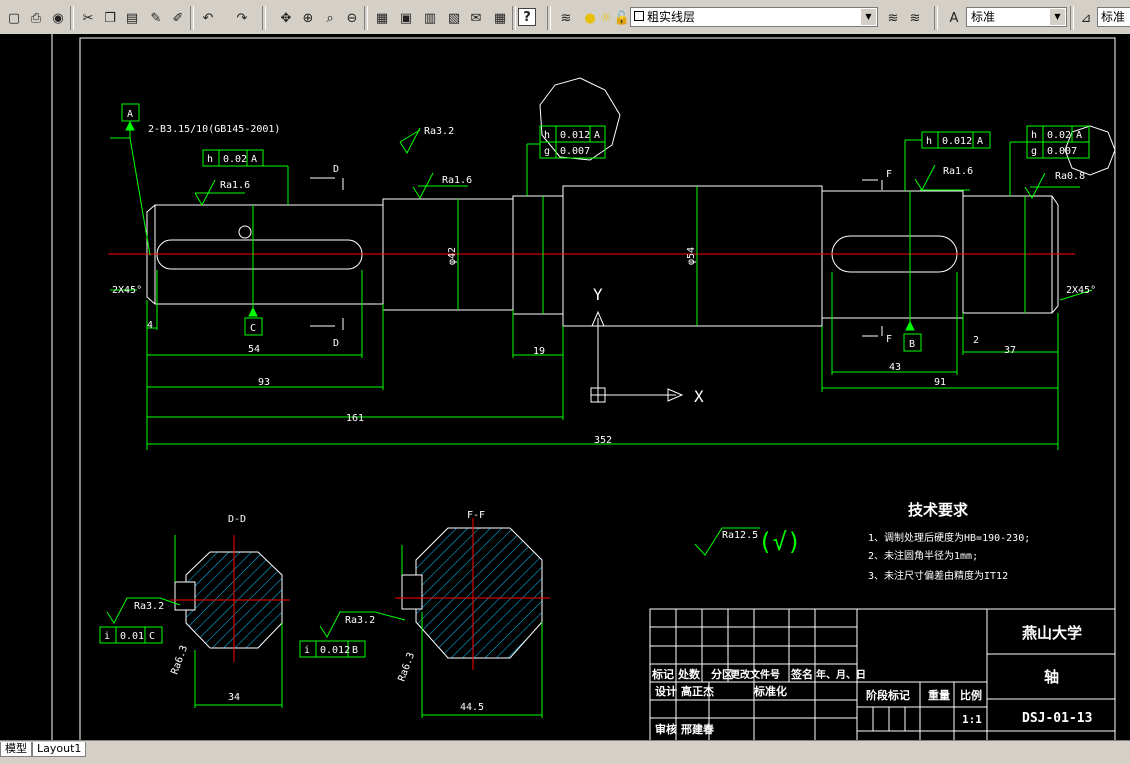  What do you see at coordinates (439, 131) in the screenshot?
I see `ra32-top: Ra3.2` at bounding box center [439, 131].